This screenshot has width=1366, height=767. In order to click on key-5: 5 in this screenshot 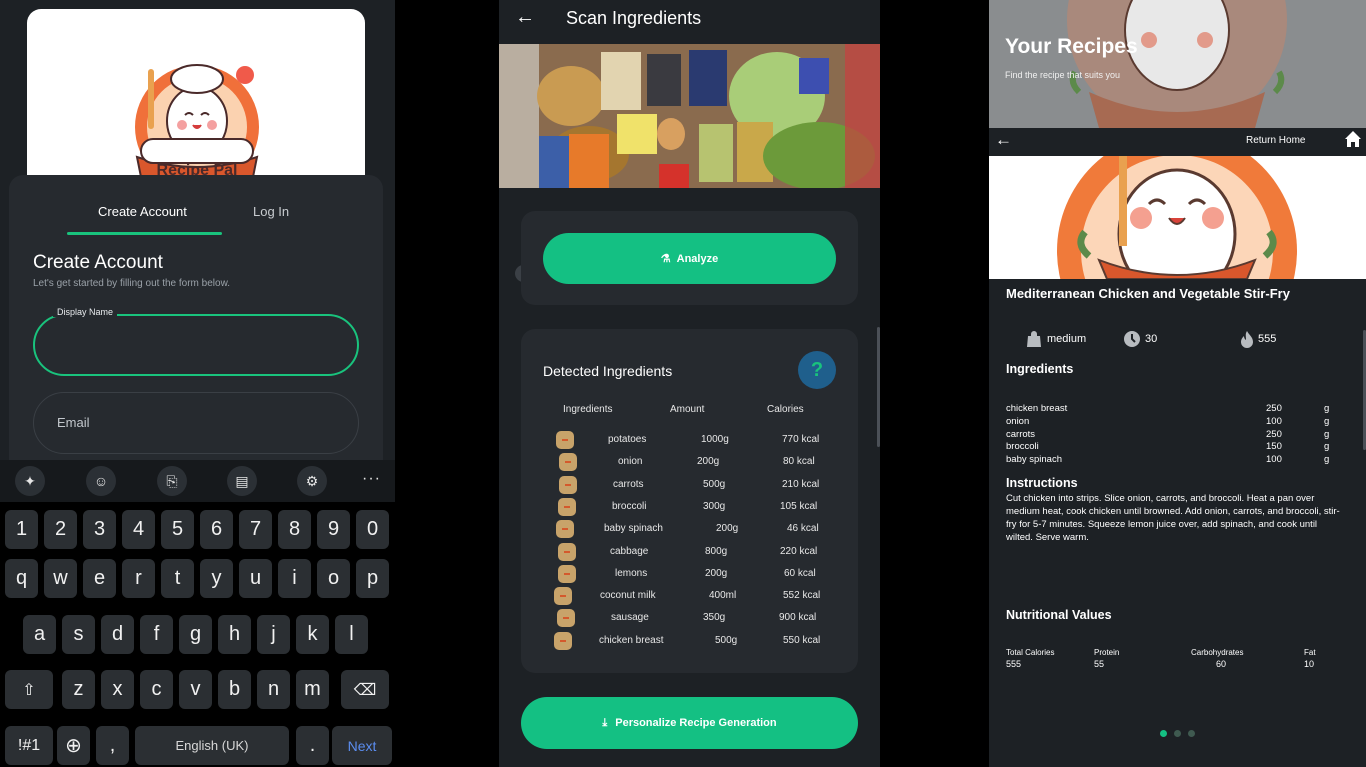, I will do `click(177, 529)`.